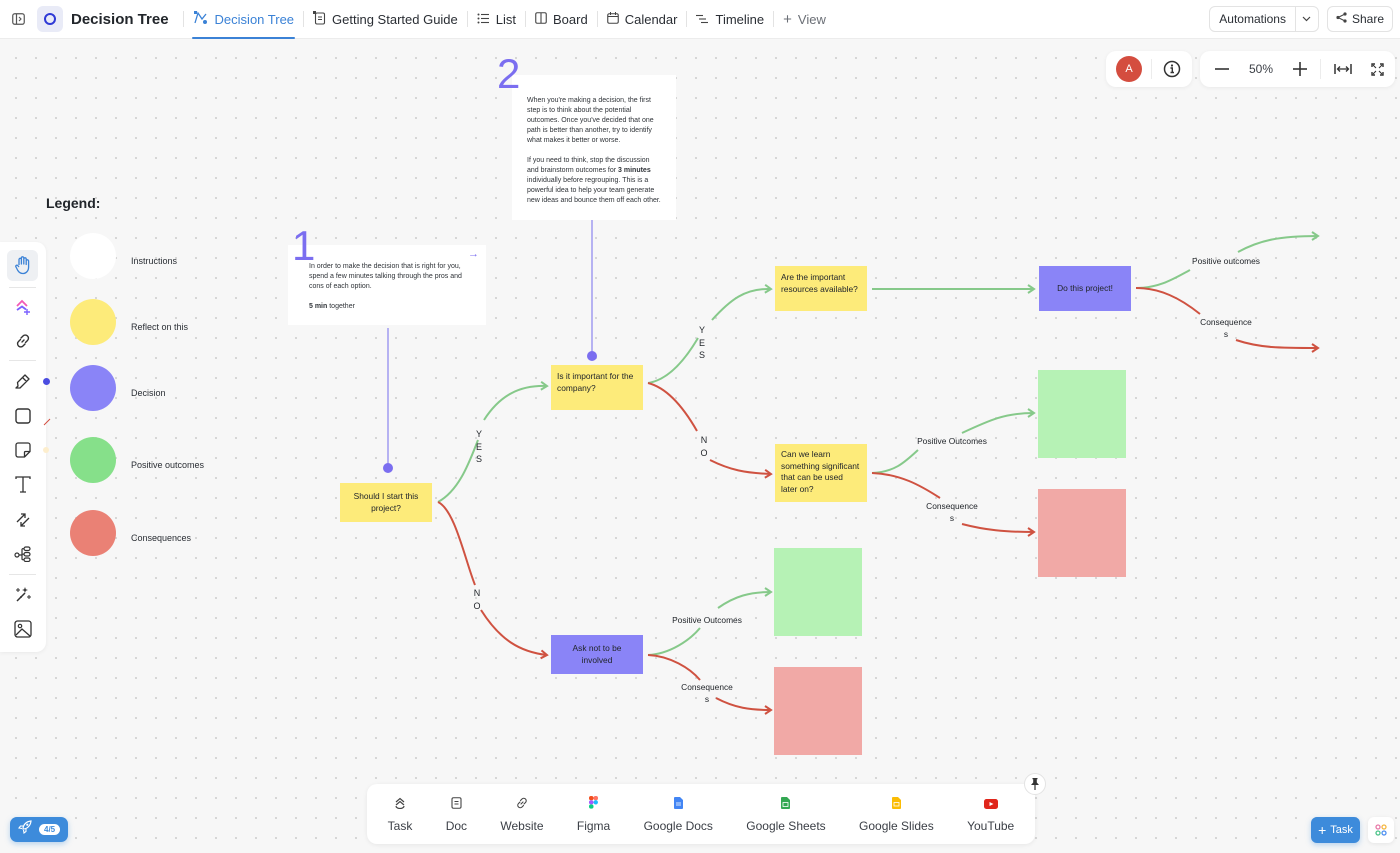  What do you see at coordinates (22, 484) in the screenshot?
I see `text-icon` at bounding box center [22, 484].